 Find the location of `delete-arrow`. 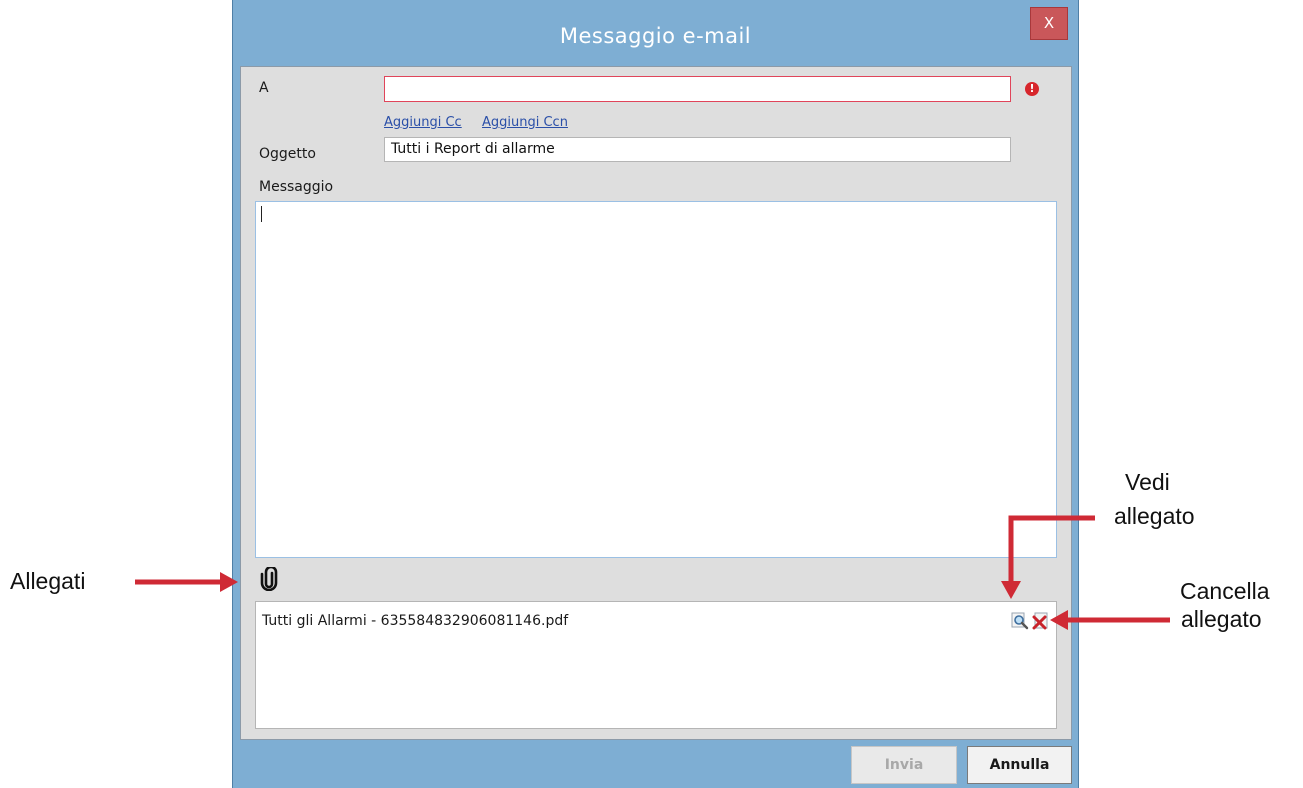

delete-arrow is located at coordinates (1110, 620).